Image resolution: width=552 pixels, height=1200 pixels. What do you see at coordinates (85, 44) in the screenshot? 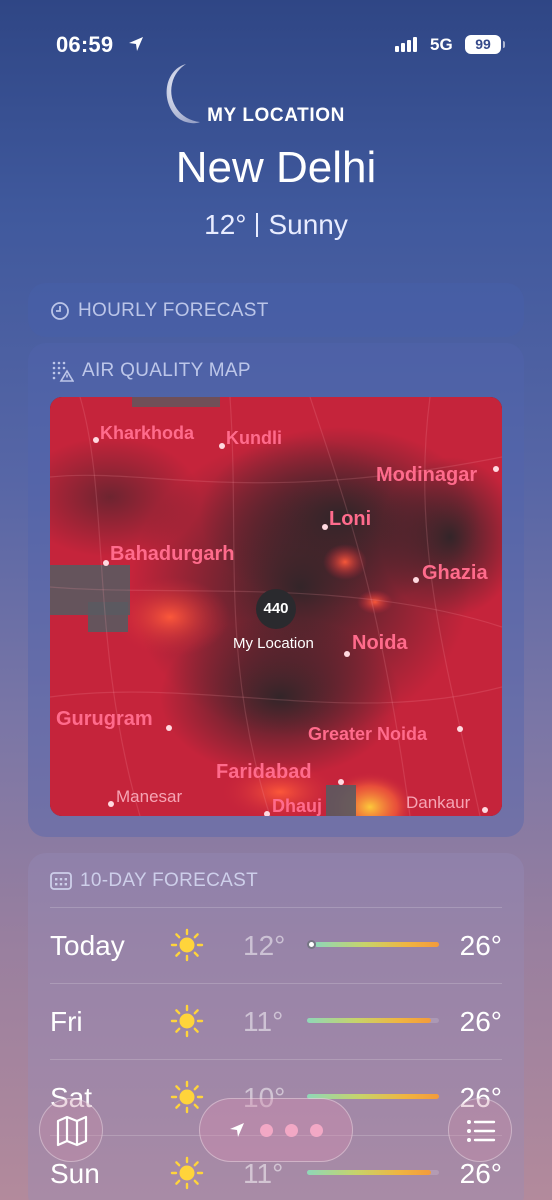
I see `status-time: 06:59` at bounding box center [85, 44].